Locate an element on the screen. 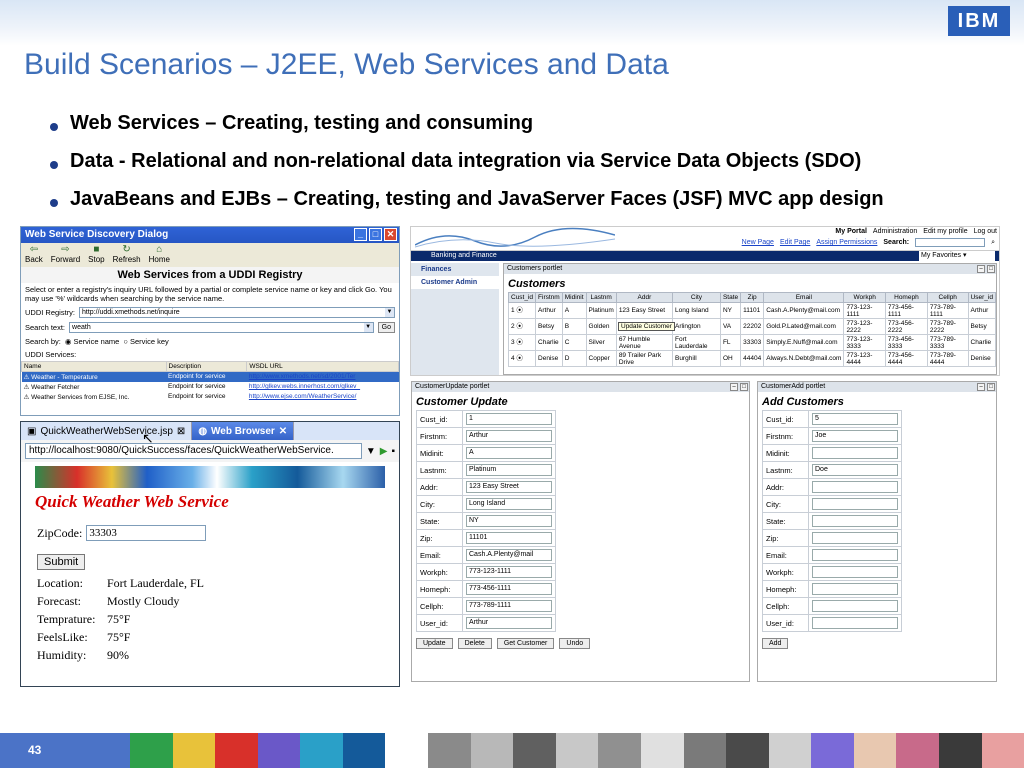 This screenshot has width=1024, height=768. get-customer-button: Get Customer is located at coordinates (525, 643).